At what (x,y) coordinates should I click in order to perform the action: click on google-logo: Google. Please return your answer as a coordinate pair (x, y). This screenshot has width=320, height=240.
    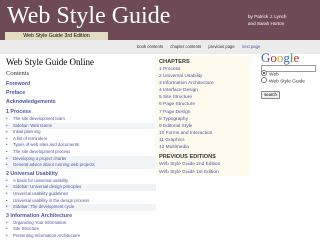
    Looking at the image, I should click on (280, 58).